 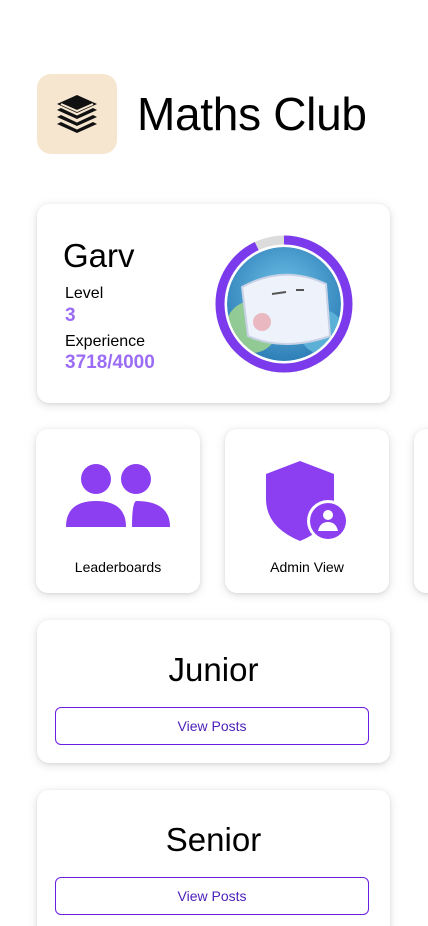 I want to click on level-label: Level, so click(x=84, y=293).